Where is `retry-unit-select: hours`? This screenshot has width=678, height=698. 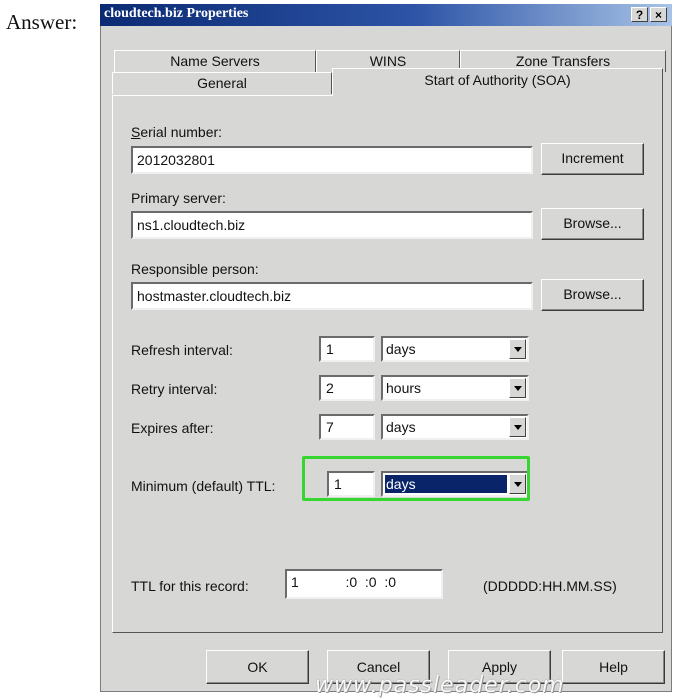 retry-unit-select: hours is located at coordinates (455, 388).